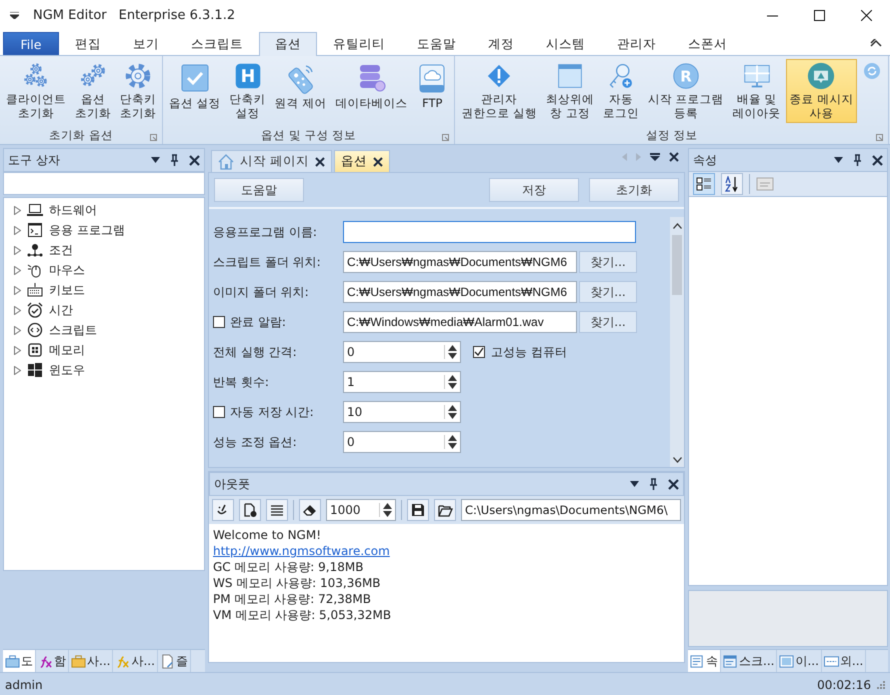 The height and width of the screenshot is (695, 890). Describe the element at coordinates (223, 510) in the screenshot. I see `brush-button` at that location.